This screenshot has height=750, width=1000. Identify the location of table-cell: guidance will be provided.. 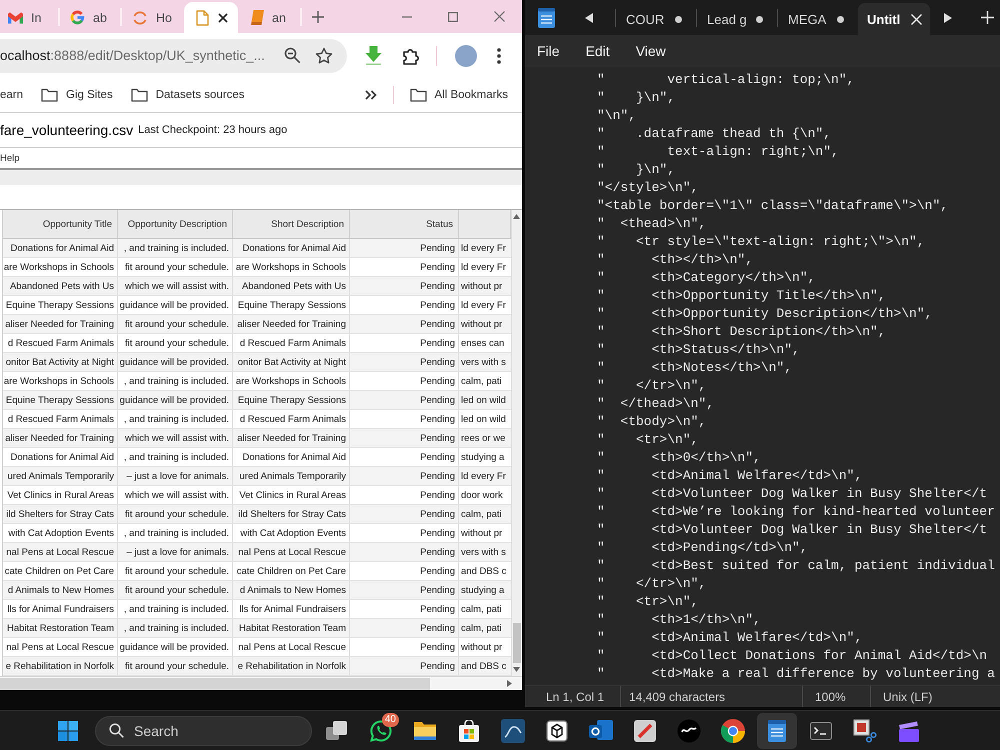
(175, 362).